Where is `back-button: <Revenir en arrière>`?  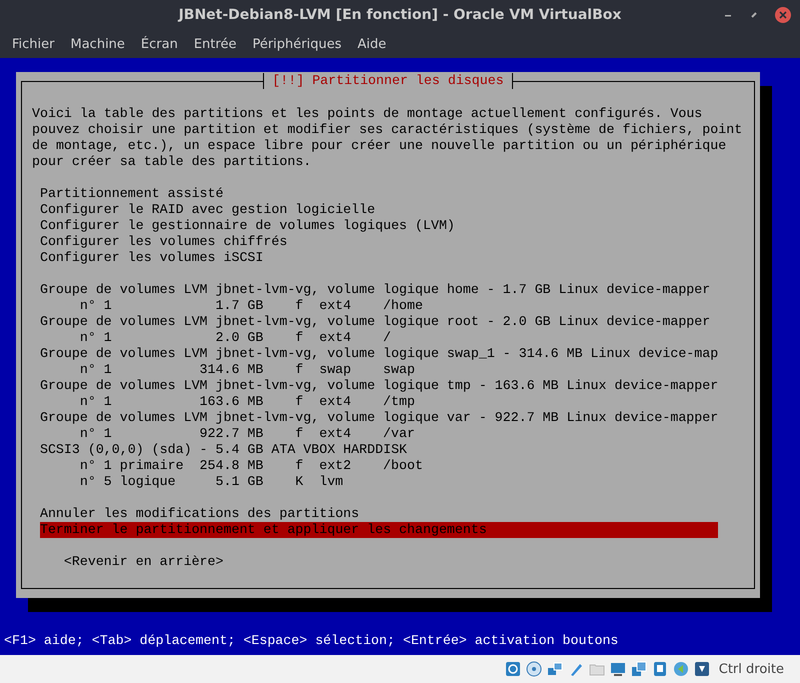 back-button: <Revenir en arrière> is located at coordinates (144, 562).